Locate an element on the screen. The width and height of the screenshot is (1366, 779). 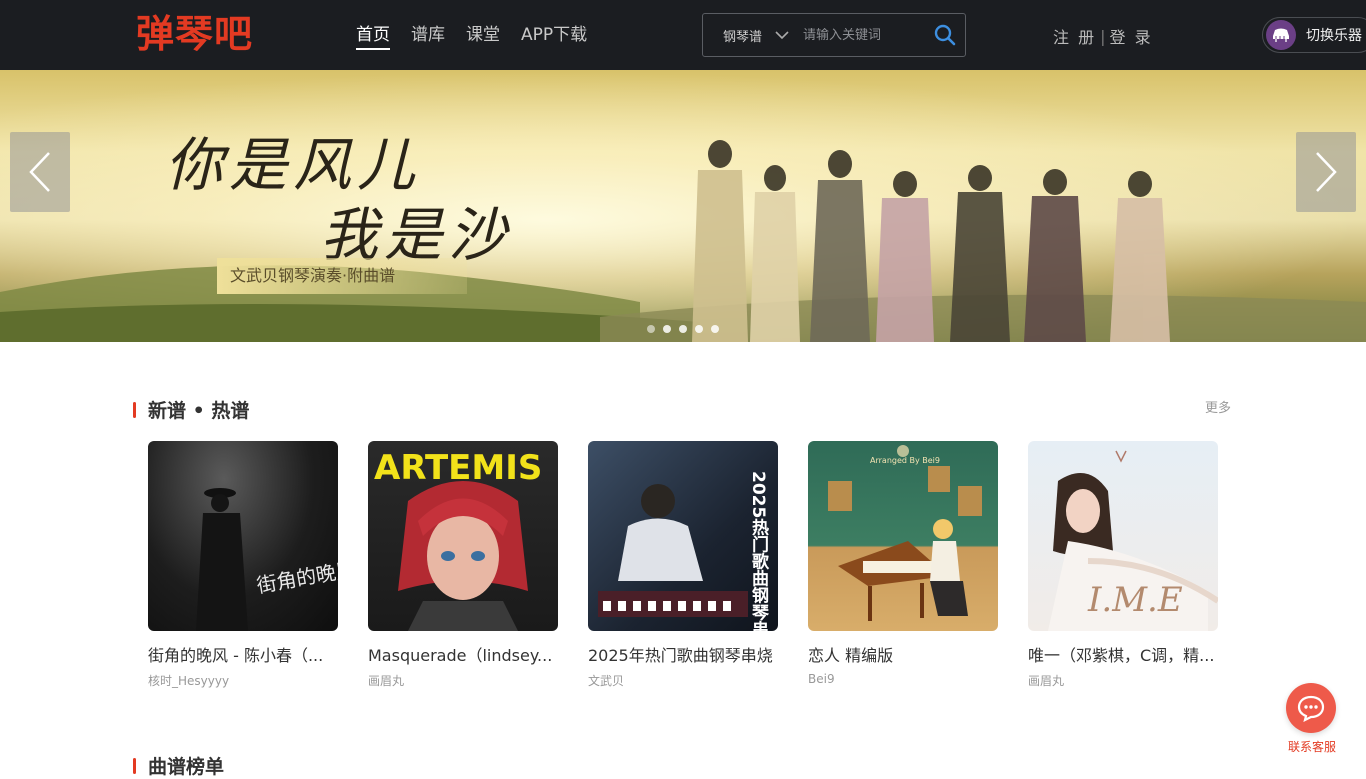
score-cover: I.M.E is located at coordinates (1123, 536).